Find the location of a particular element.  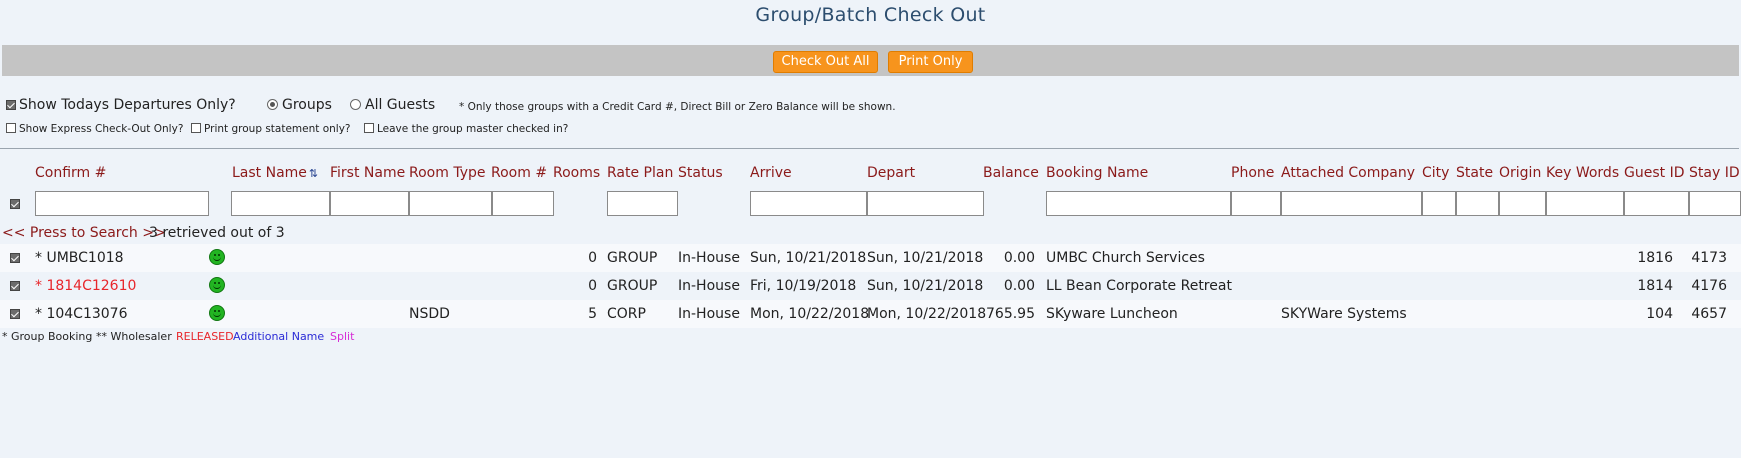

leave-master-option: Leave the group master checked in? is located at coordinates (466, 129).